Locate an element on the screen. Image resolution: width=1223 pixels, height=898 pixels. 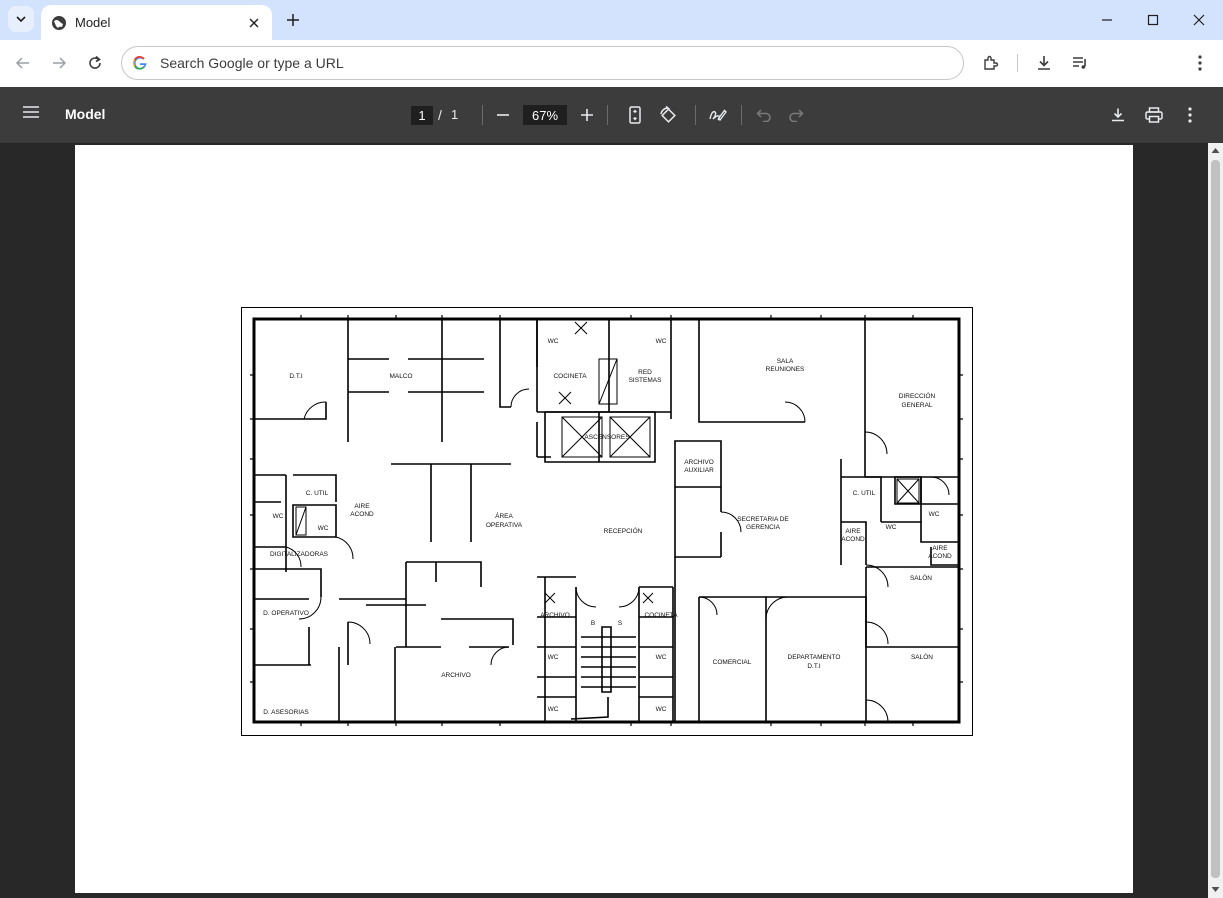
back-button is located at coordinates (23, 63).